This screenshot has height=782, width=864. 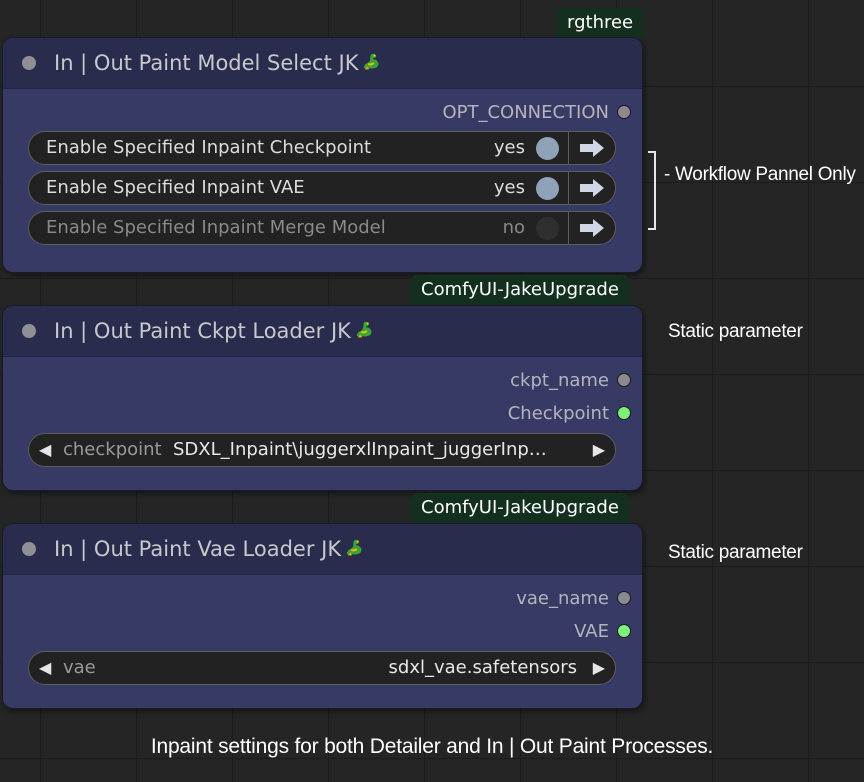 I want to click on node-header: In | Out Paint Vae Loader JK, so click(x=322, y=549).